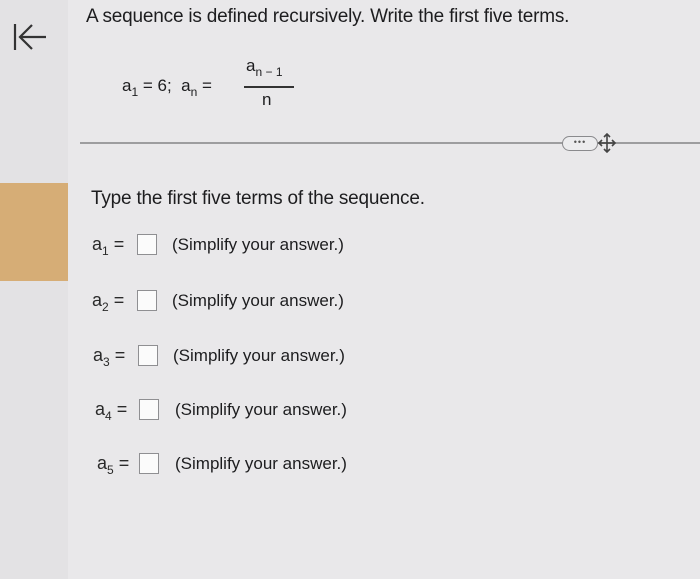 Image resolution: width=700 pixels, height=579 pixels. I want to click on term-row-3: a3 = (Simplify your answer.), so click(243, 357).